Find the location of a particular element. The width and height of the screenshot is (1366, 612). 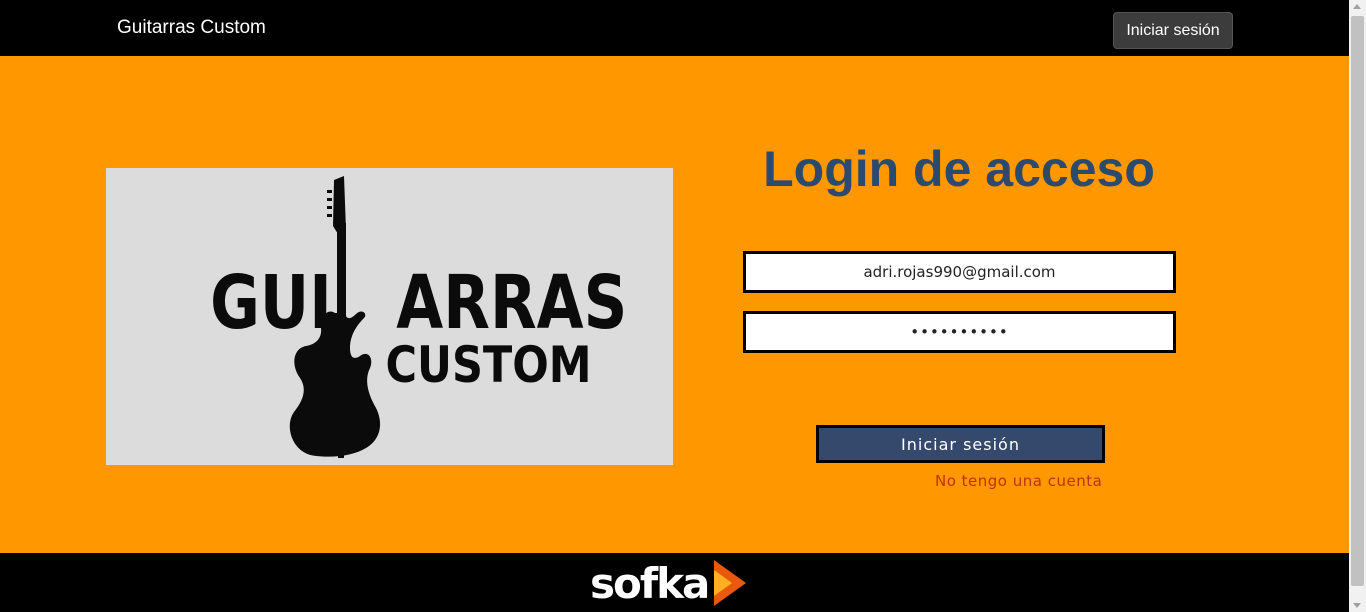

sofka-logo: sofka is located at coordinates (669, 583).